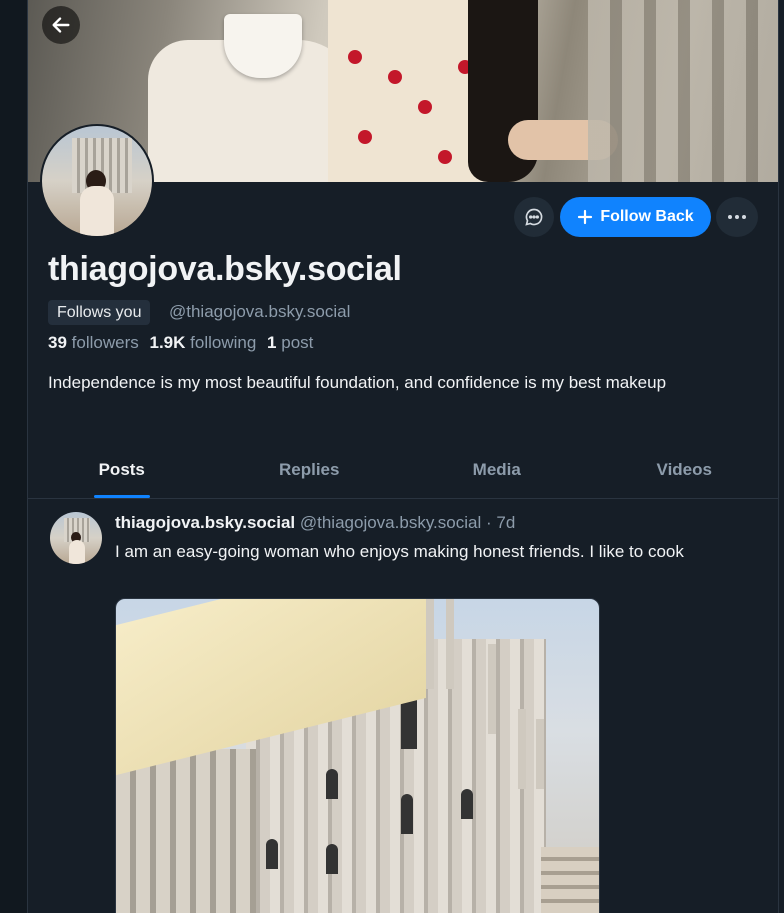  Describe the element at coordinates (97, 181) in the screenshot. I see `profile-avatar` at that location.